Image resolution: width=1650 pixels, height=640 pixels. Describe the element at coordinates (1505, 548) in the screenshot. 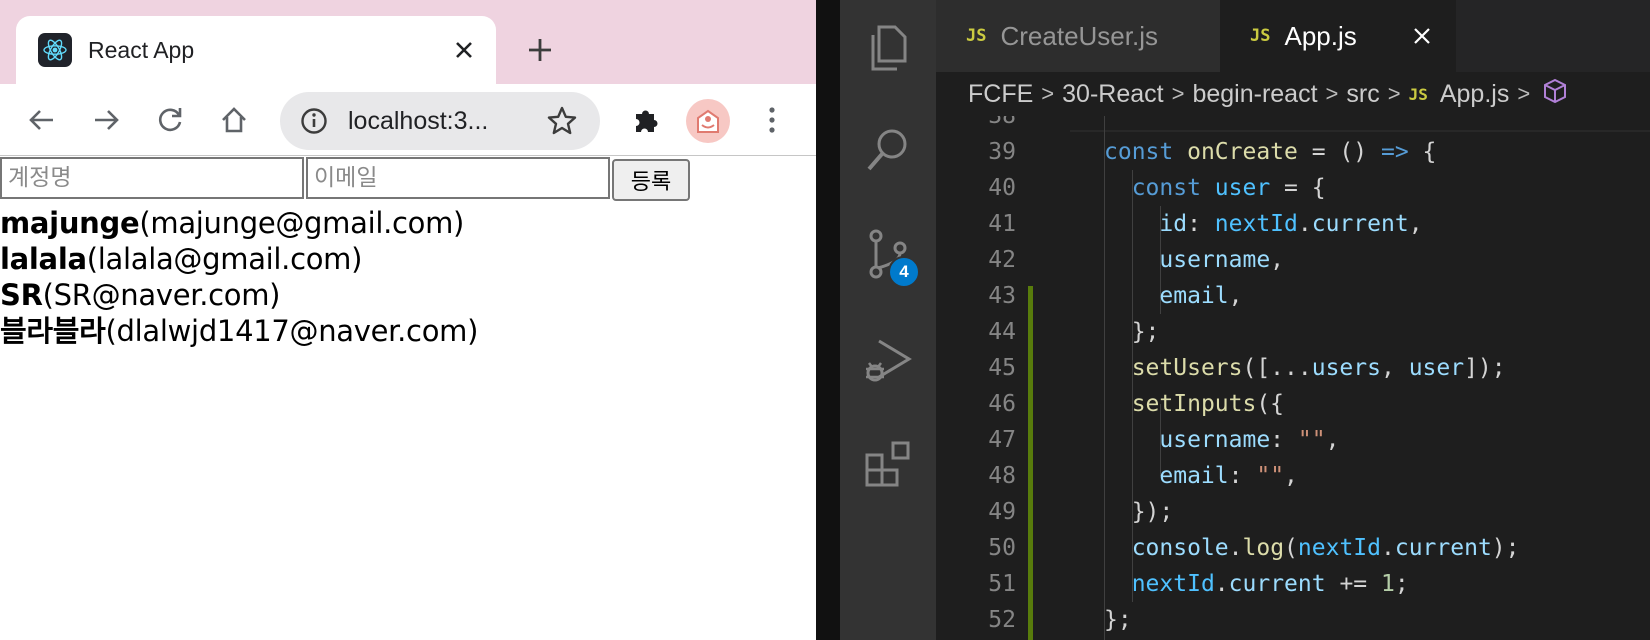

I see `code-token: );` at that location.